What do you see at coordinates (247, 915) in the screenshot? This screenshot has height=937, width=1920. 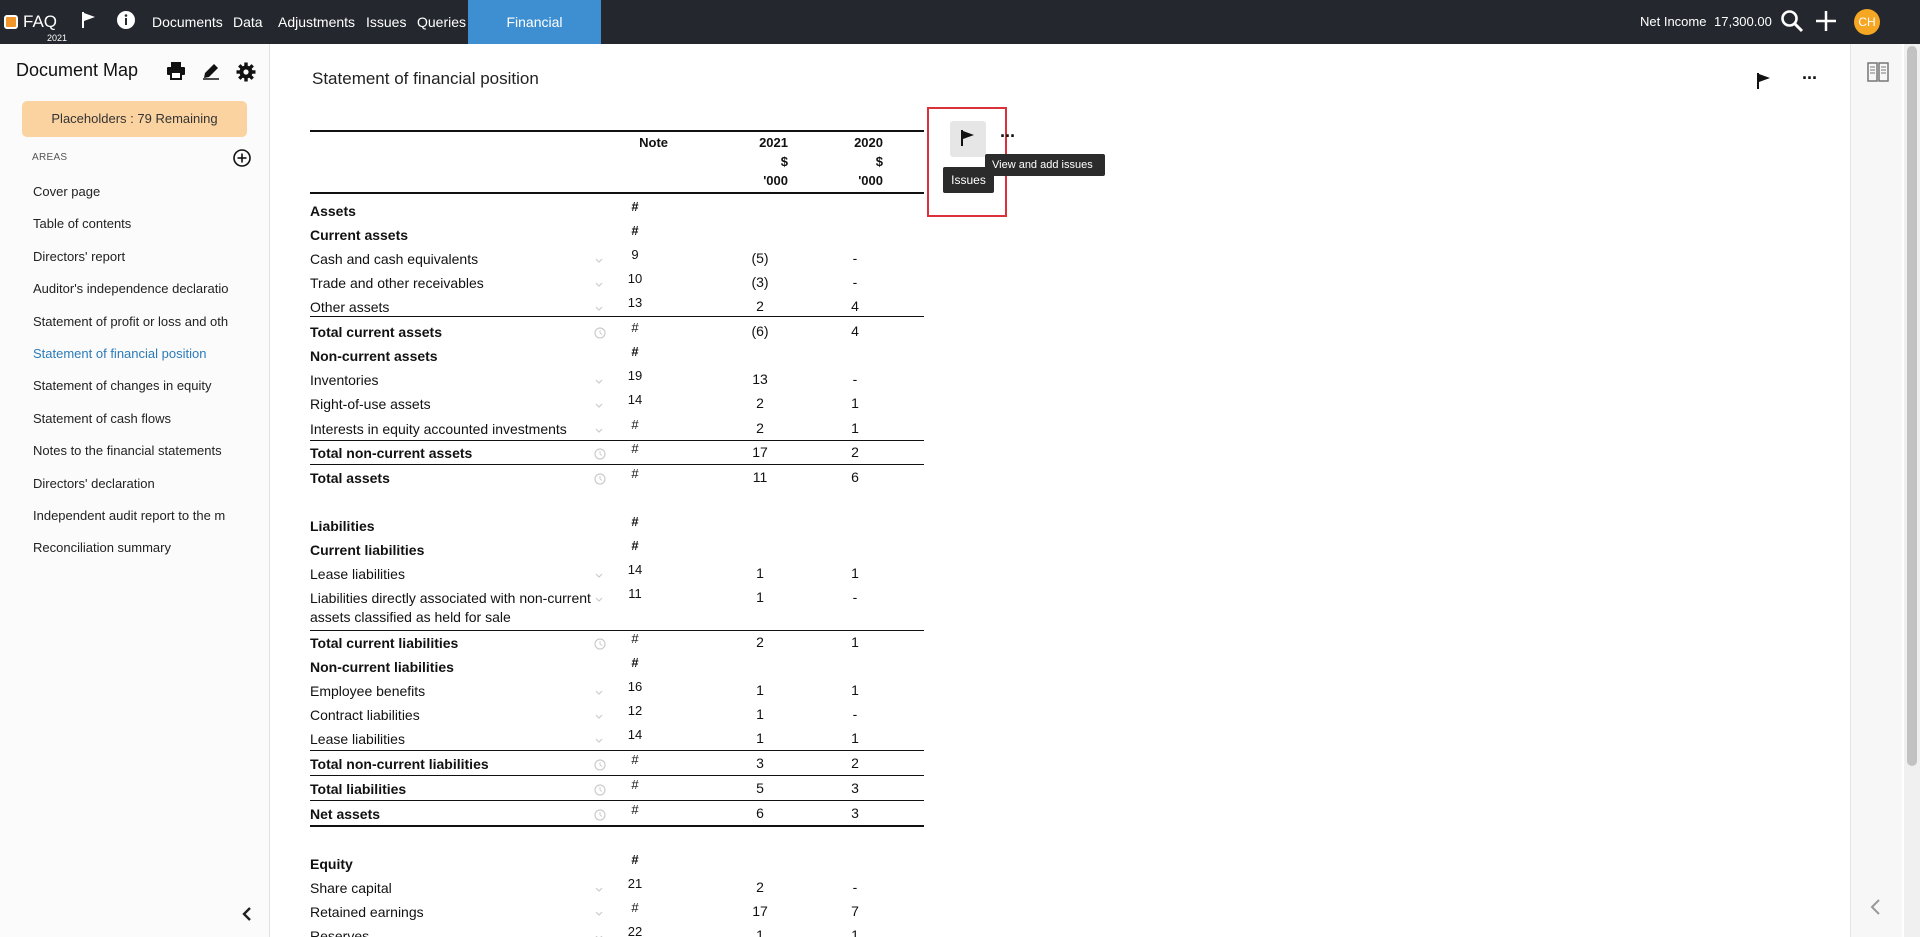 I see `collapse-sidebar-icon` at bounding box center [247, 915].